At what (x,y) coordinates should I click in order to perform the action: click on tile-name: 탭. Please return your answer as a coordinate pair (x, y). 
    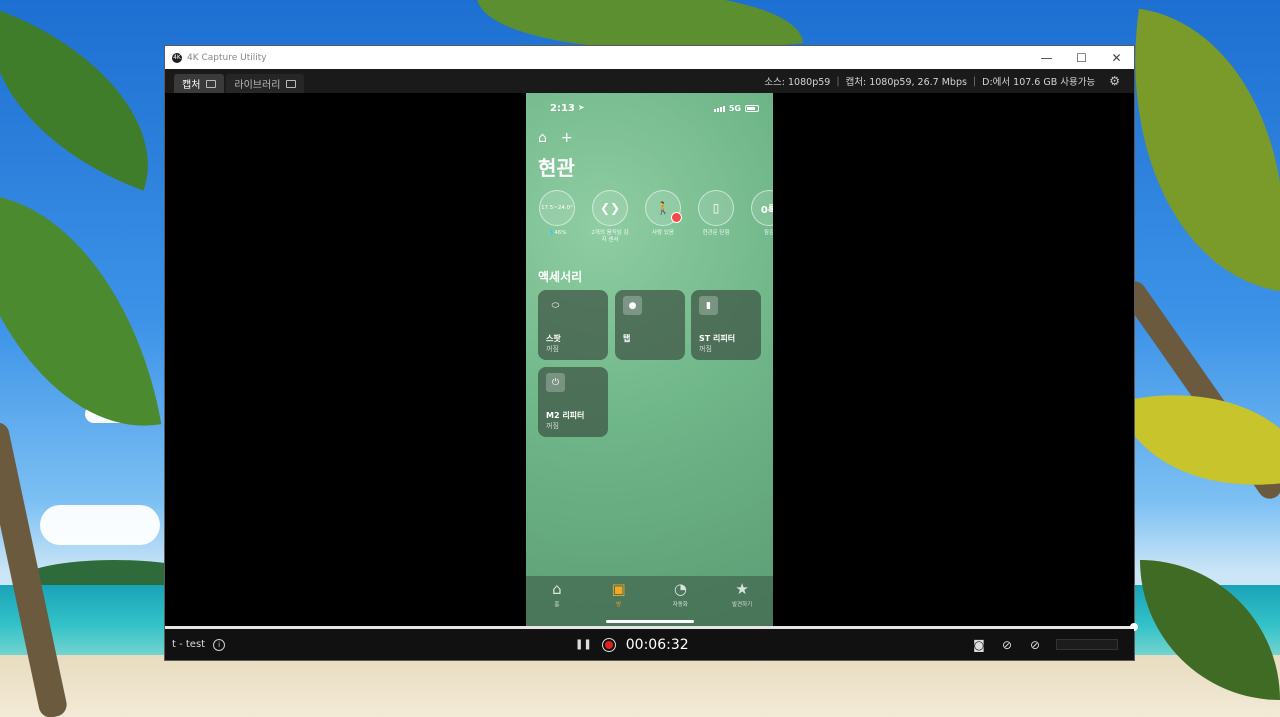
    Looking at the image, I should click on (627, 338).